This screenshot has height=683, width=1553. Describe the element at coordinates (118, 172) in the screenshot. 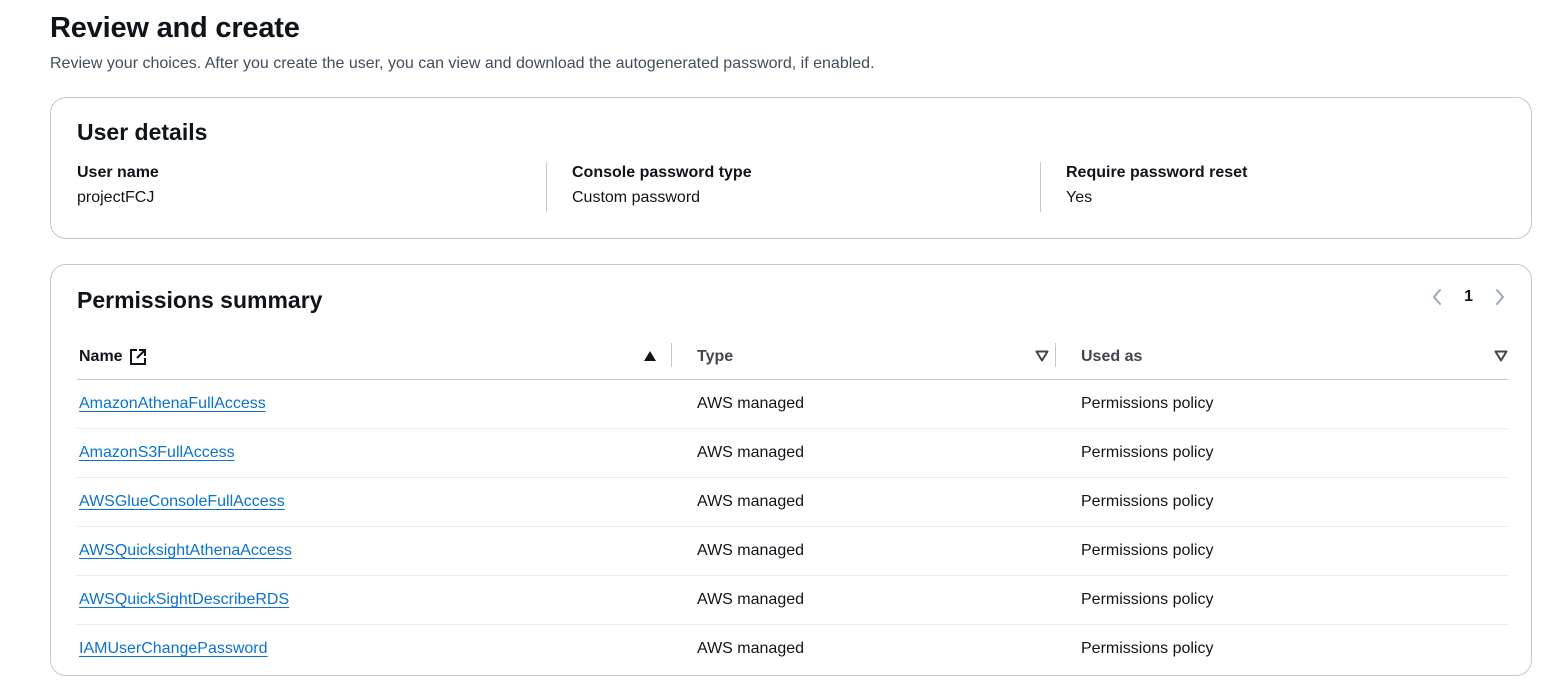

I see `user-name-label: User name` at that location.